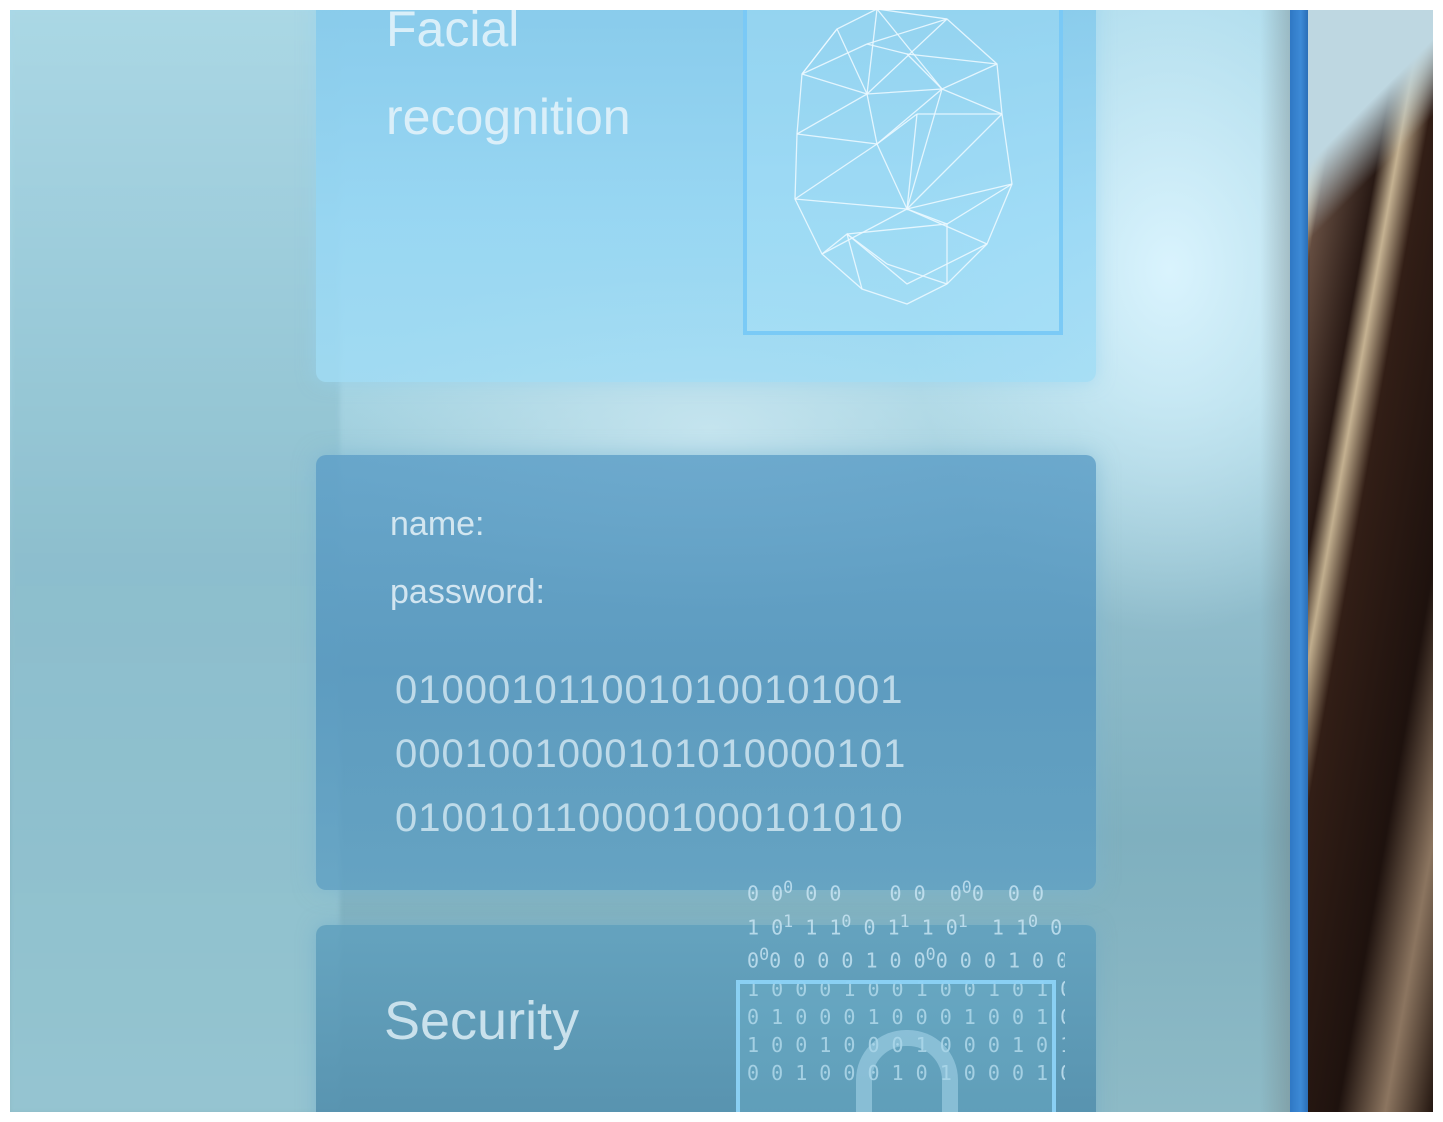  I want to click on title-line-1: Facial, so click(453, 33).